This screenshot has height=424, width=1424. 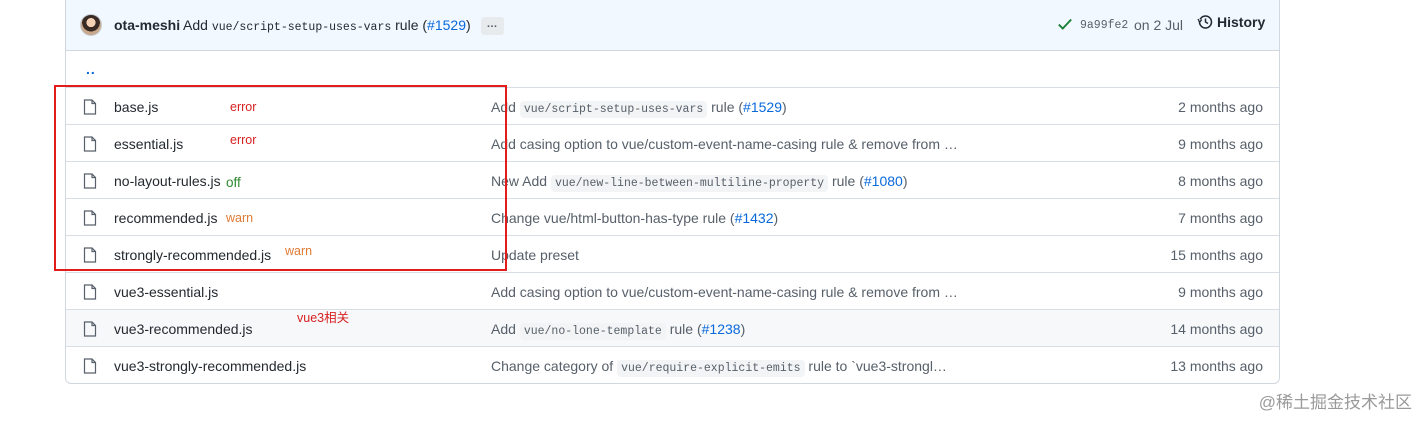 What do you see at coordinates (240, 218) in the screenshot?
I see `annotation-warn-recommended: warn` at bounding box center [240, 218].